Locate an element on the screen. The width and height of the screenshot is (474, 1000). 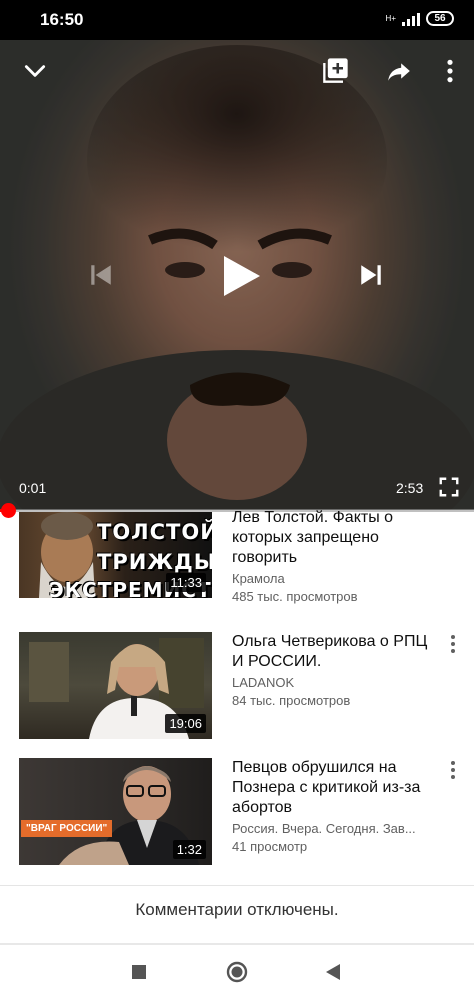
skip-next-icon is located at coordinates (371, 275).